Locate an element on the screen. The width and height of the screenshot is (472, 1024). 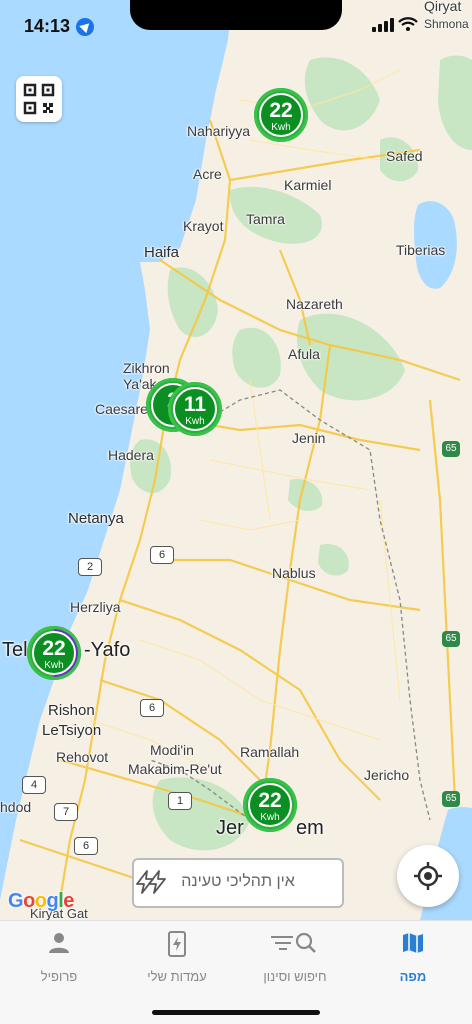
city-label: -Yafo is located at coordinates (107, 650).